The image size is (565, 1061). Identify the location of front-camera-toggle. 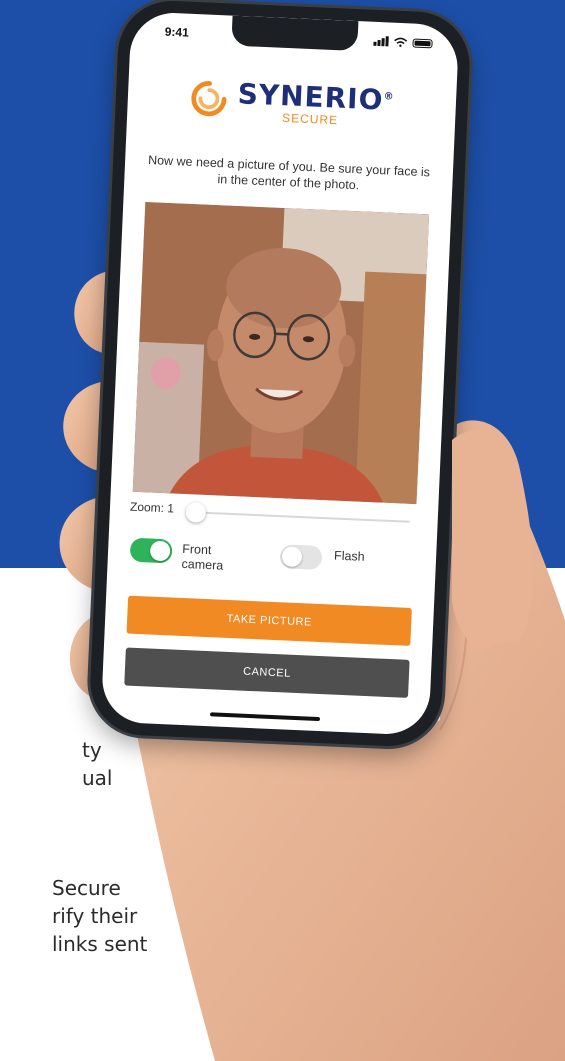
(151, 550).